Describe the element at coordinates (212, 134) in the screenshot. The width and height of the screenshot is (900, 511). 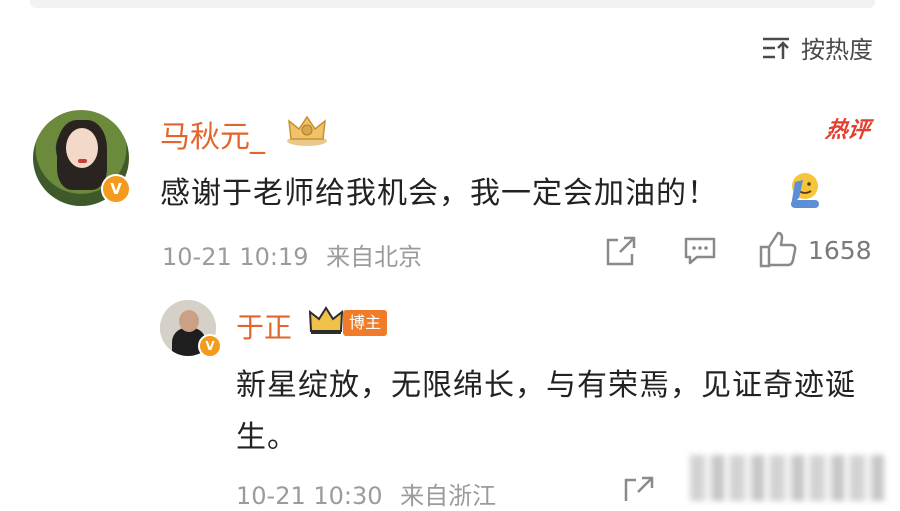
I see `comment-username: 马秋元_` at that location.